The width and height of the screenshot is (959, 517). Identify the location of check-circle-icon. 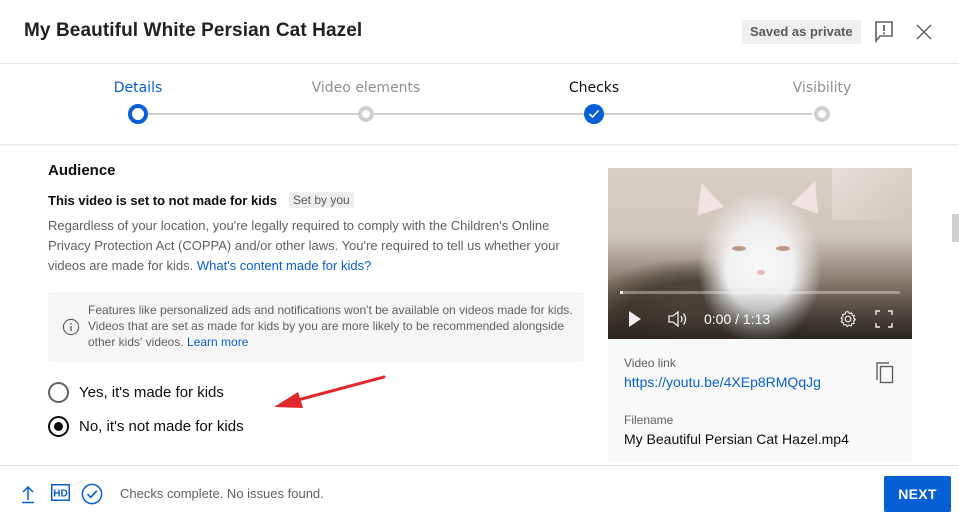
(92, 494).